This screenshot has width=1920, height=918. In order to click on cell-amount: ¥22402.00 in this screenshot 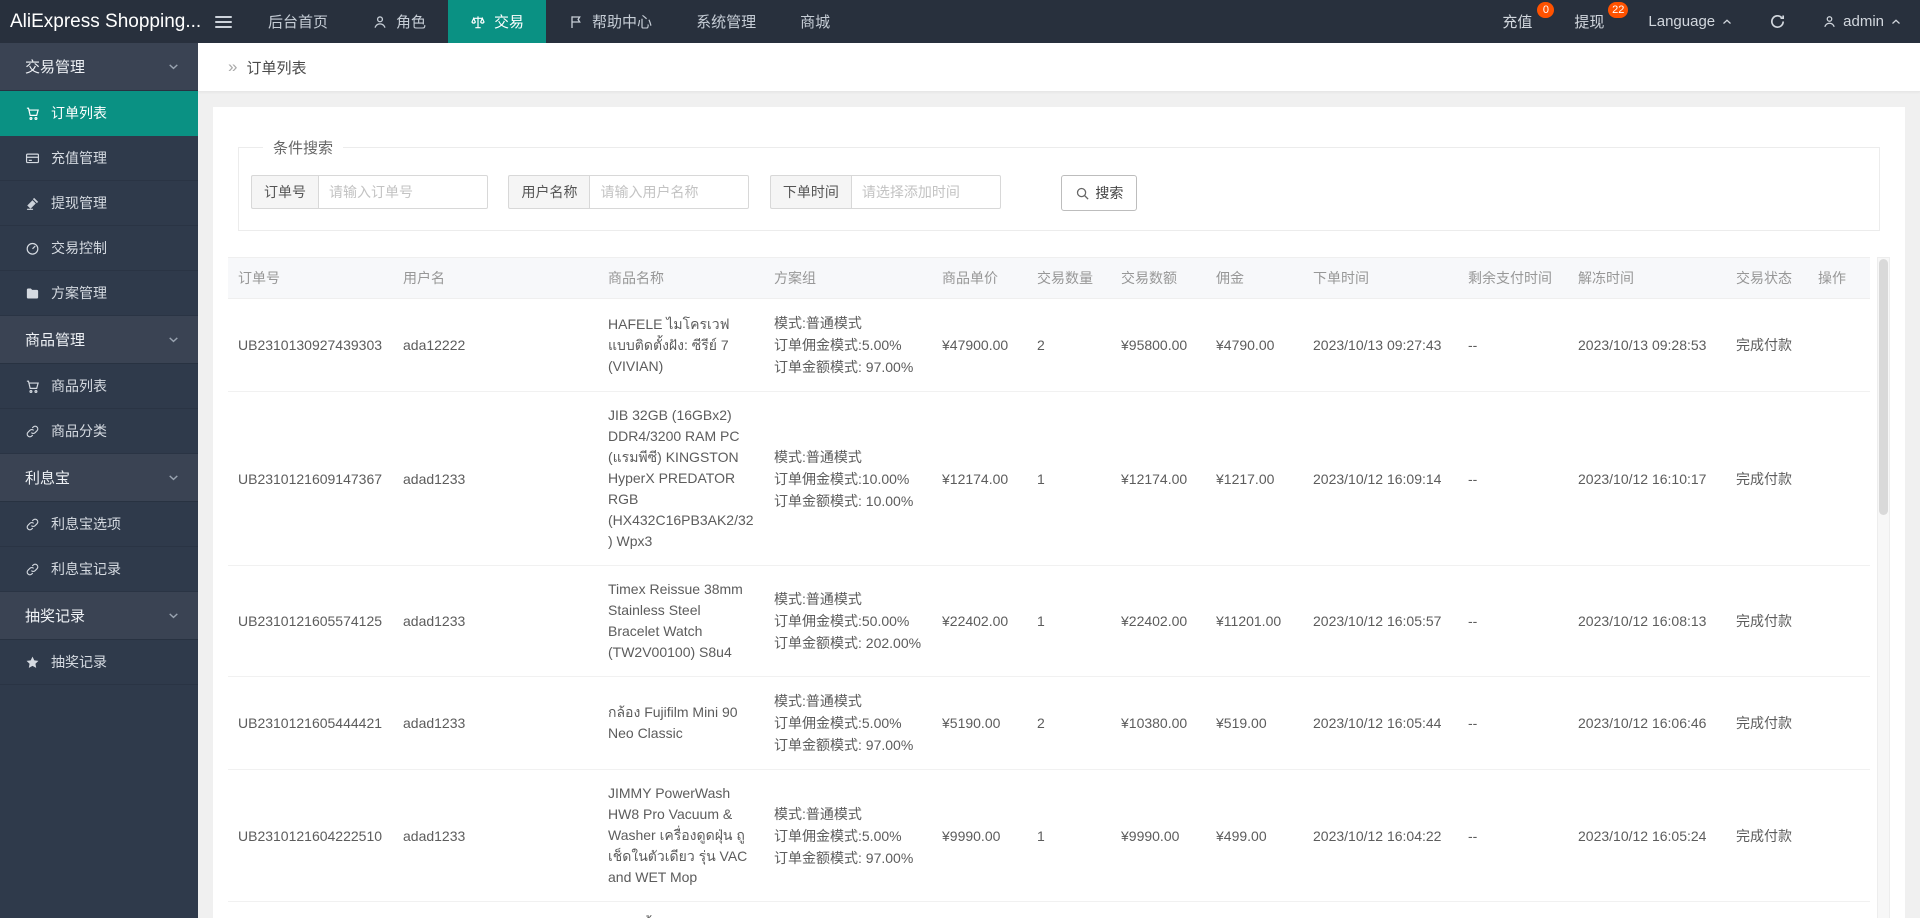, I will do `click(1158, 621)`.